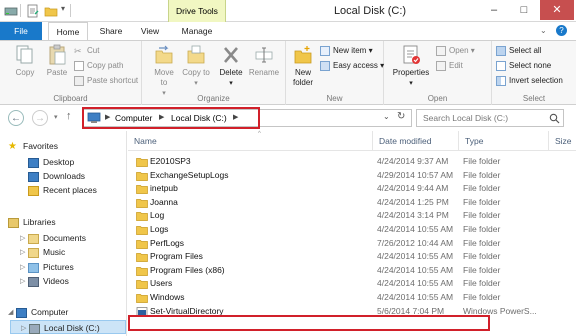 This screenshot has height=336, width=576. Describe the element at coordinates (523, 66) in the screenshot. I see `select-none-button: Select none` at that location.